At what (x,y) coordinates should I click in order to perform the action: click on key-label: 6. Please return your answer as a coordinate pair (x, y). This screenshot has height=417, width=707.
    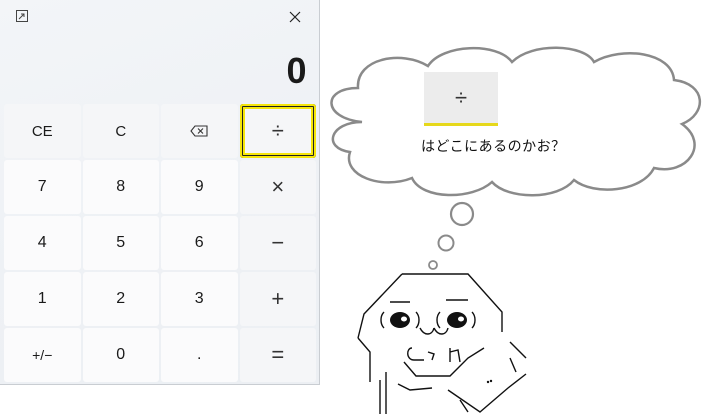
    Looking at the image, I should click on (199, 242).